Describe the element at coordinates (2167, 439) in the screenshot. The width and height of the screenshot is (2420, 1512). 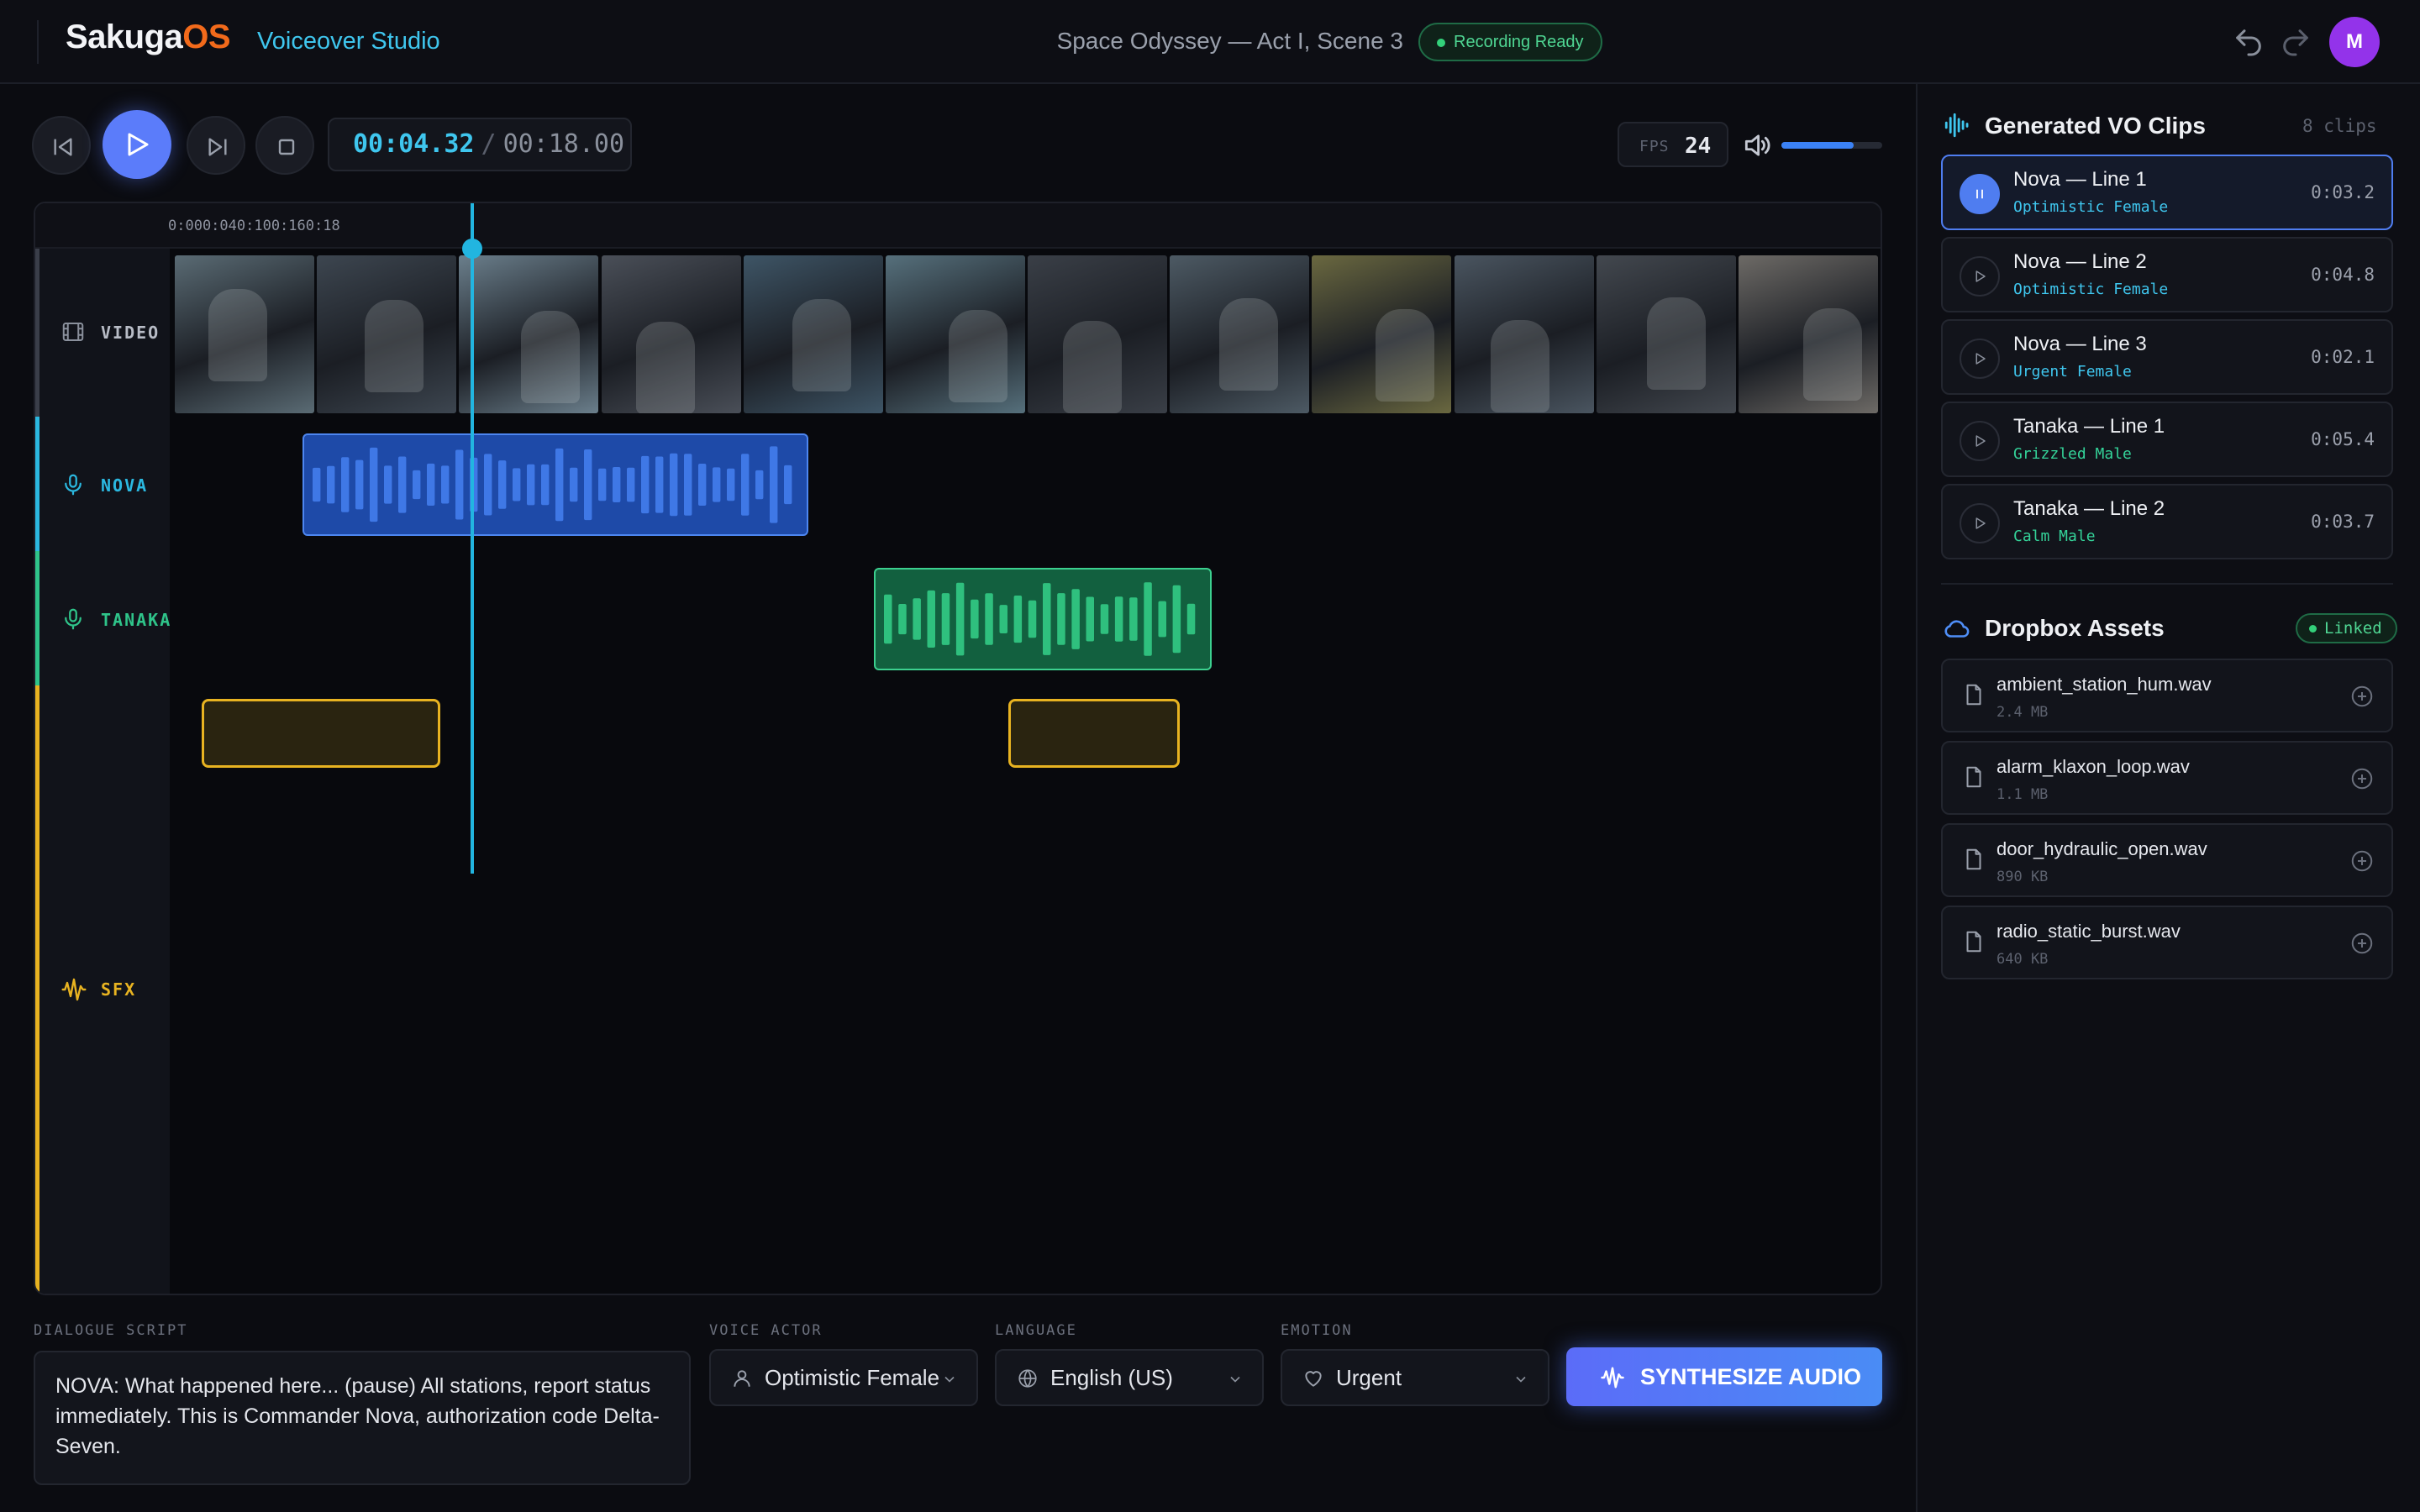
I see `vo-clip-item: Tanaka — Line 1 Grizzled Male 0:05.4` at that location.